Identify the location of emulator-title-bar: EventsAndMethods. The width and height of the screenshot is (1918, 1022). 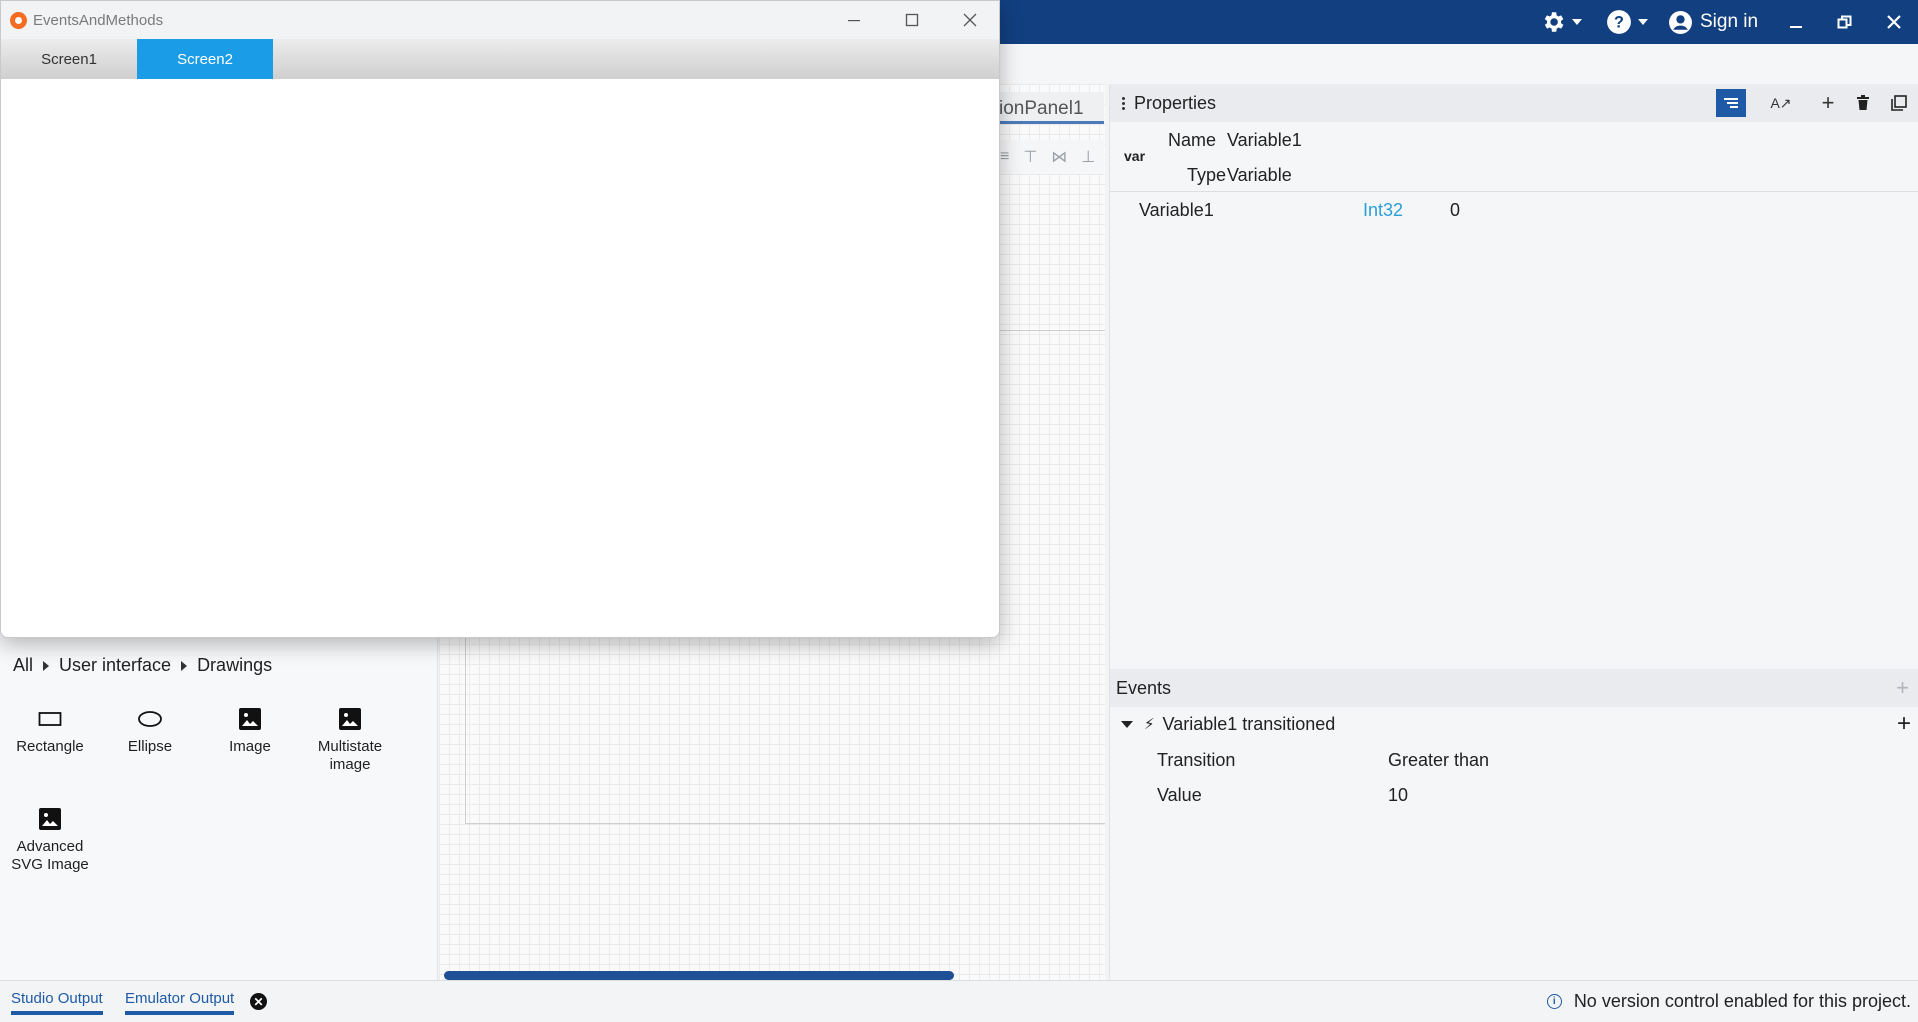
(500, 20).